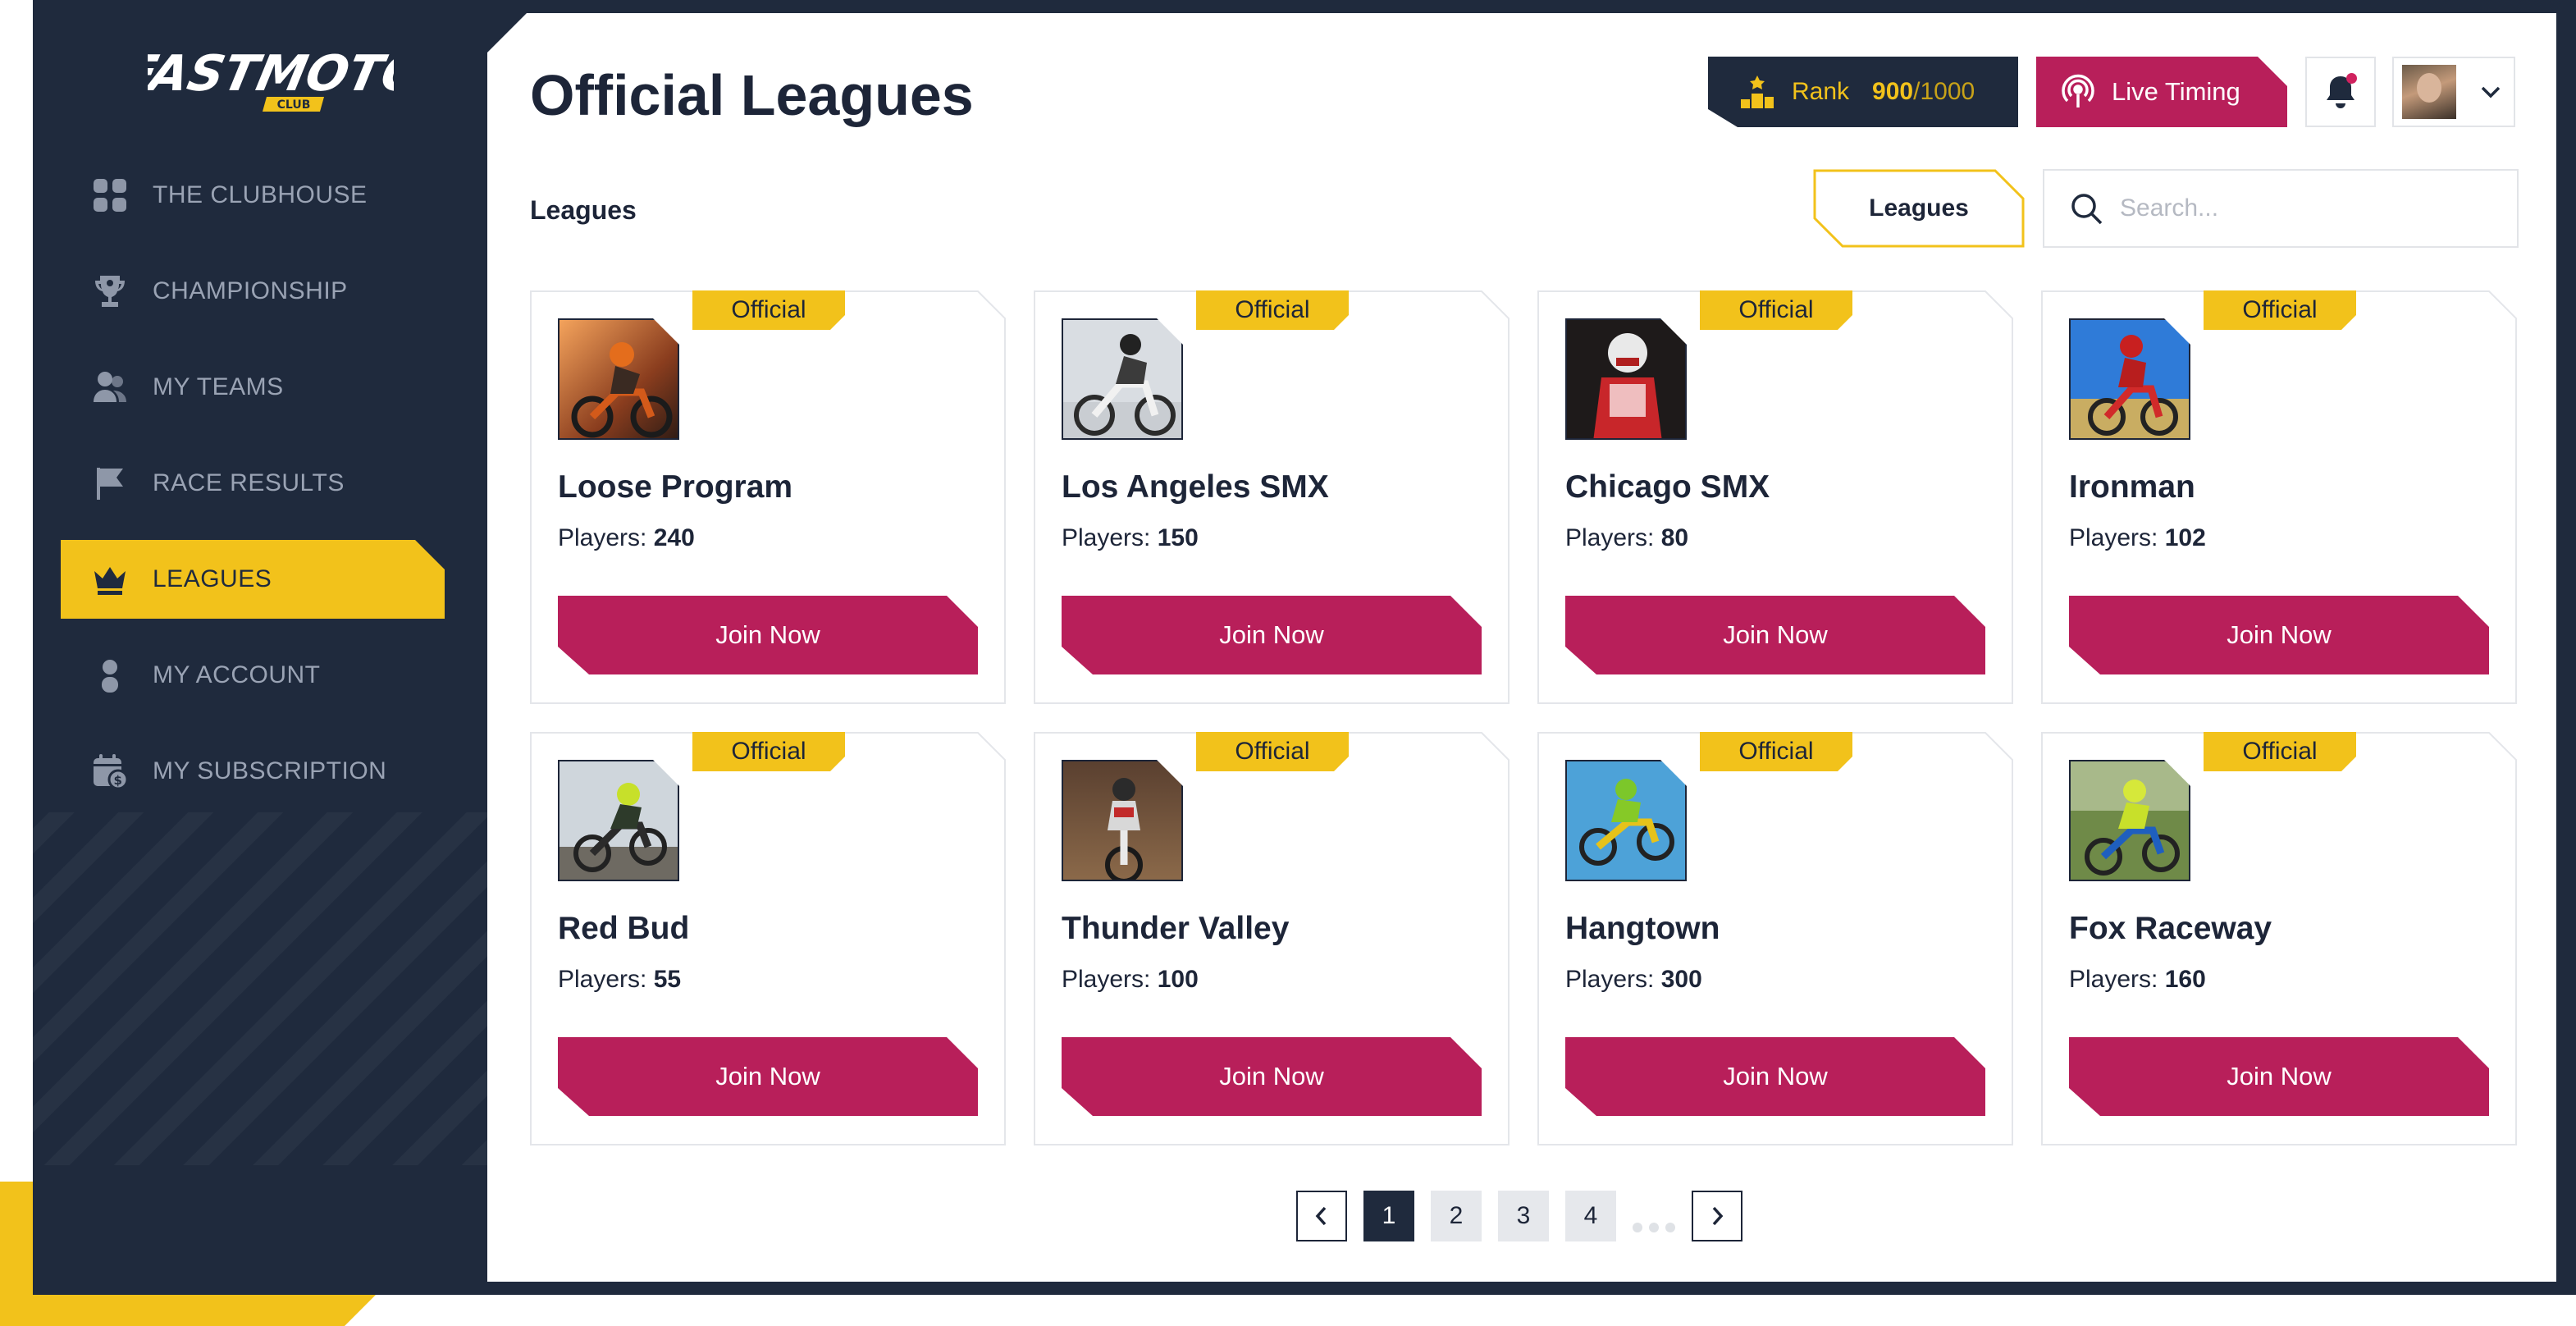 The width and height of the screenshot is (2576, 1326). I want to click on rank-indicator: Rank 900 /1000, so click(1863, 92).